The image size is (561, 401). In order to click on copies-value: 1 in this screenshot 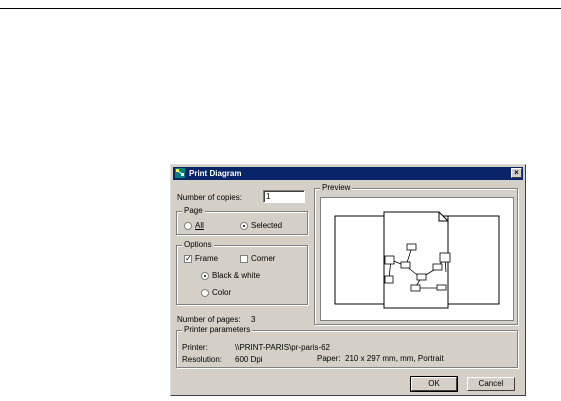, I will do `click(268, 196)`.